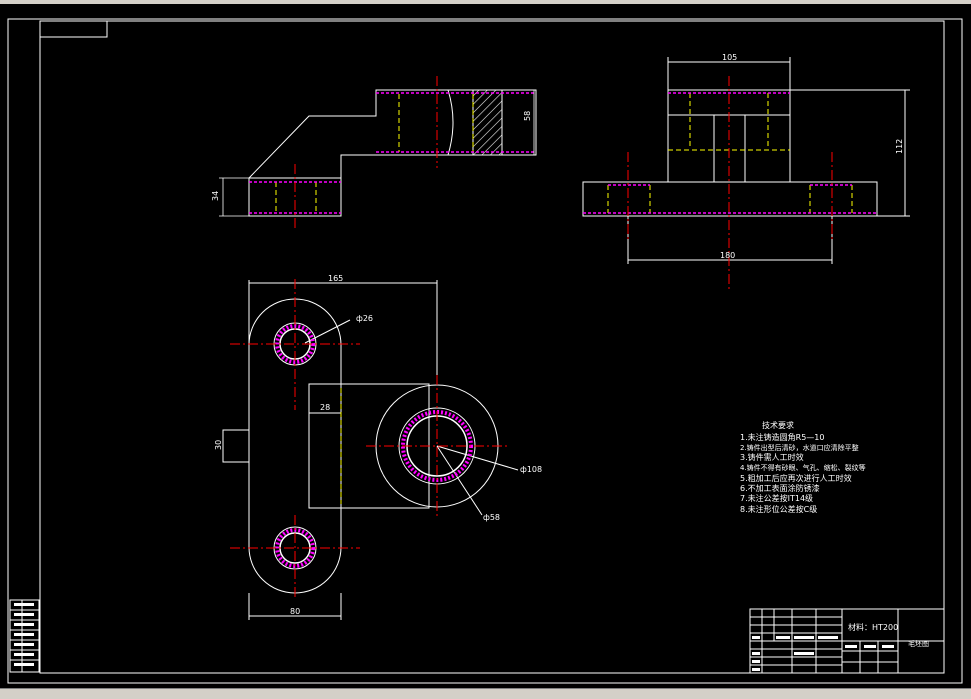 The height and width of the screenshot is (699, 971). Describe the element at coordinates (782, 437) in the screenshot. I see `tech-req-item: 1.未注铸造圆角R5—10` at that location.